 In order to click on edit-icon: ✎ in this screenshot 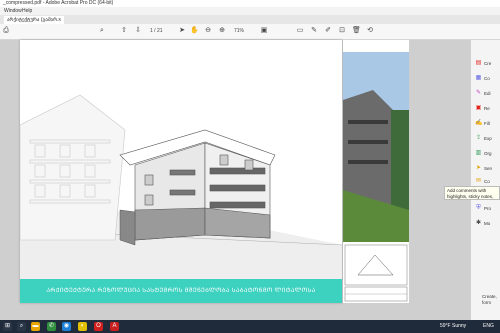, I will do `click(478, 93)`.